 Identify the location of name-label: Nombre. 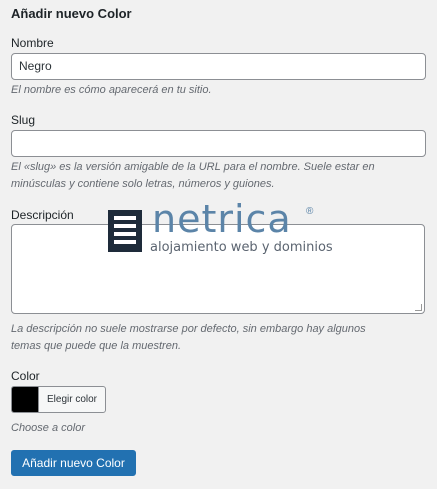
(32, 43).